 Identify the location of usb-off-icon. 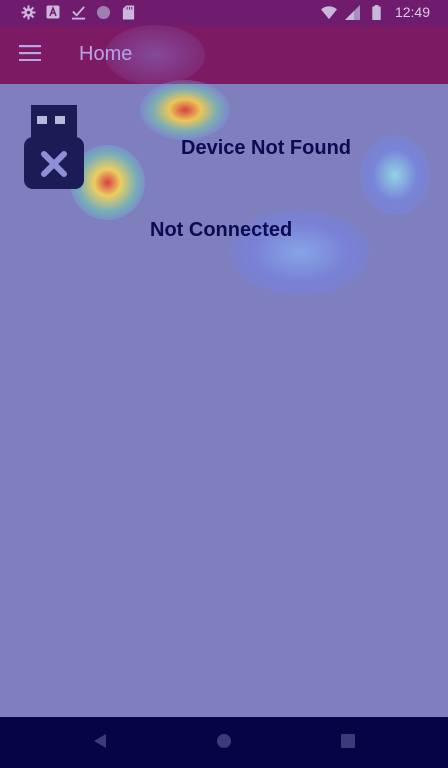
(54, 147).